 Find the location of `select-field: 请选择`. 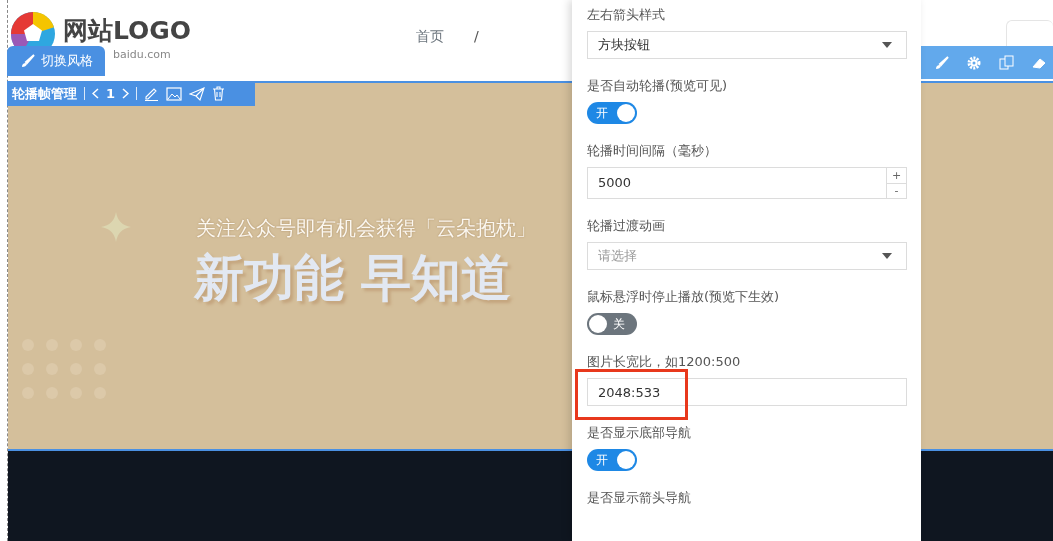

select-field: 请选择 is located at coordinates (747, 256).